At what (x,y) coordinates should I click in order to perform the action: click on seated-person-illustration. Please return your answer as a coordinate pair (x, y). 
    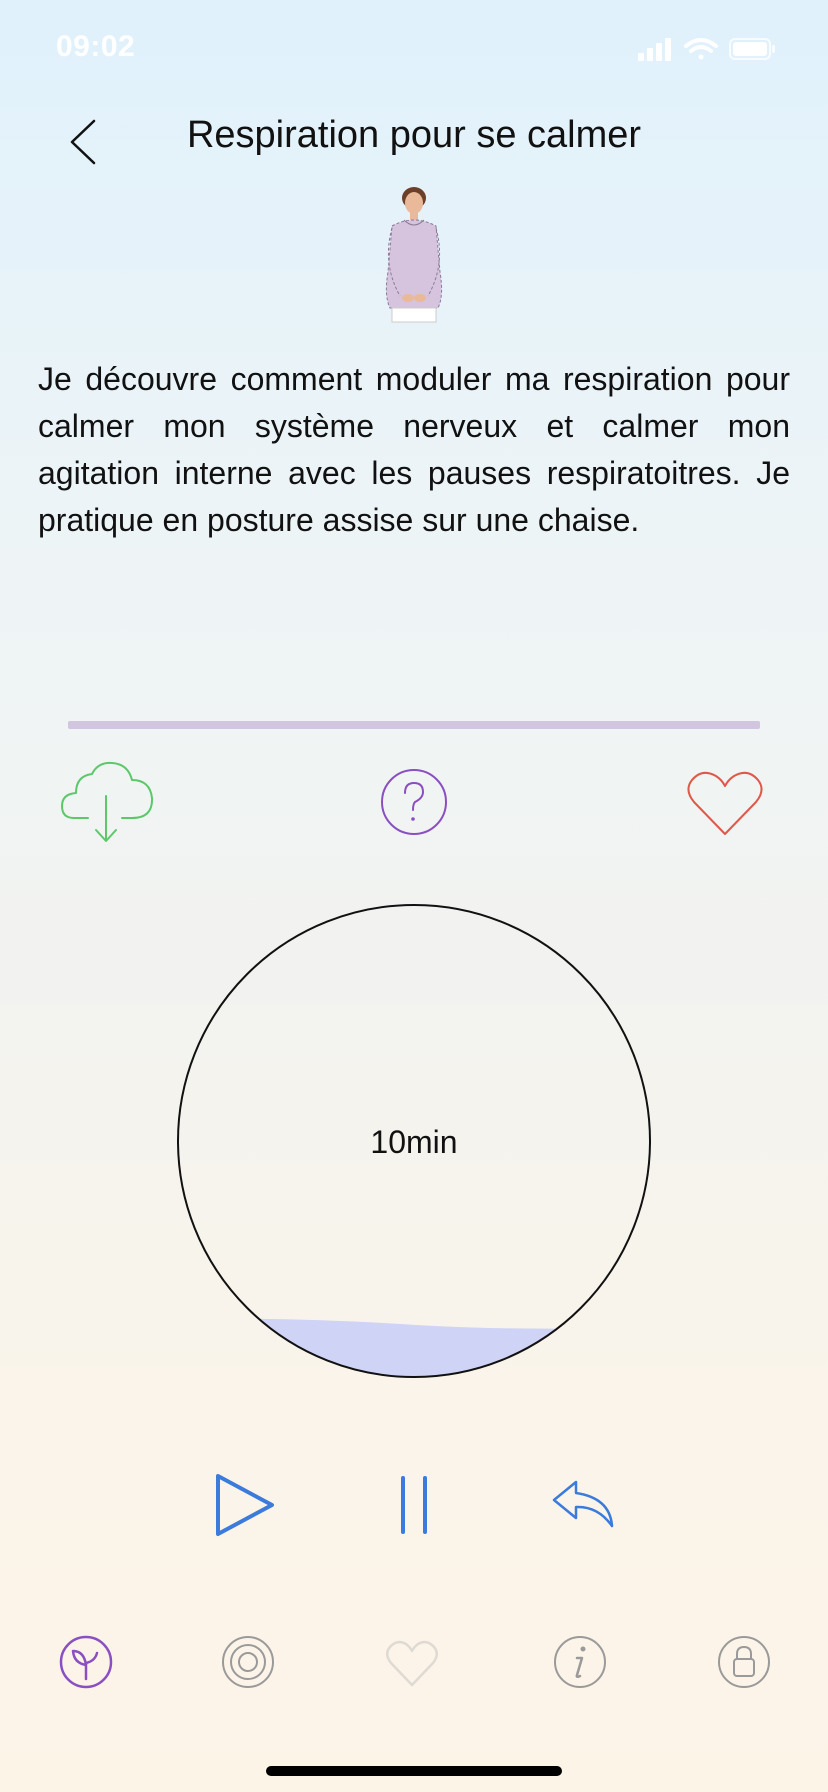
    Looking at the image, I should click on (414, 255).